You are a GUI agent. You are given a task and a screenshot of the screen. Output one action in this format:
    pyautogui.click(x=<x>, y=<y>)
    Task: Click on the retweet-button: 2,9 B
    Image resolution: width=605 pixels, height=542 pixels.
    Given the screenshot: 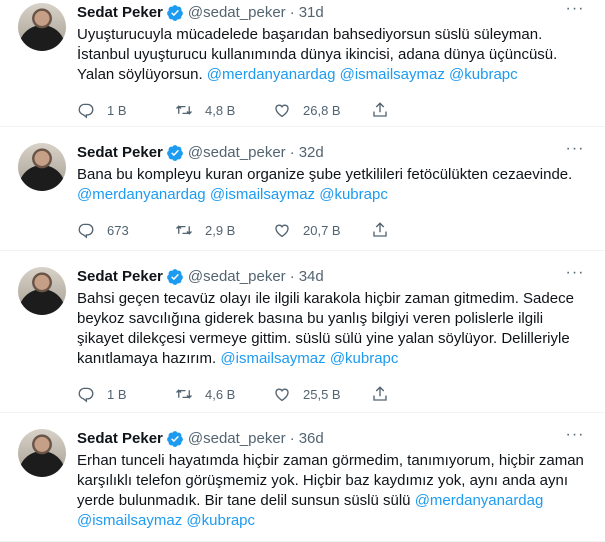 What is the action you would take?
    pyautogui.click(x=224, y=230)
    